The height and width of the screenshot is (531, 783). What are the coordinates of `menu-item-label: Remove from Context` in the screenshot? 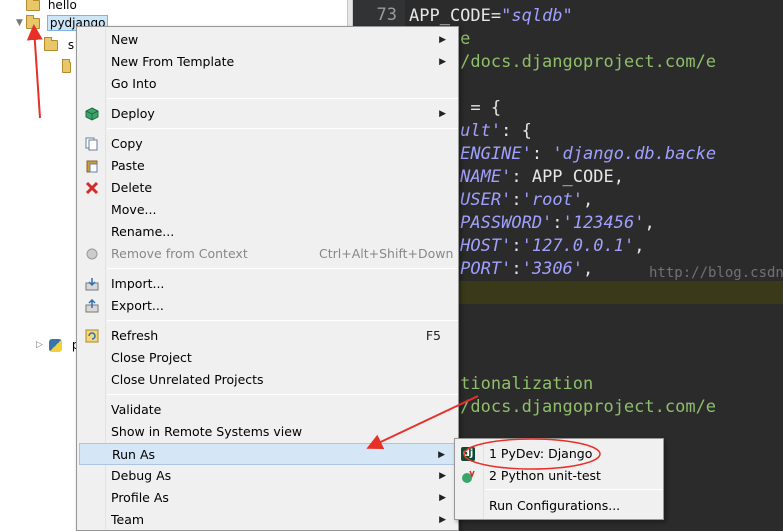 It's located at (179, 253).